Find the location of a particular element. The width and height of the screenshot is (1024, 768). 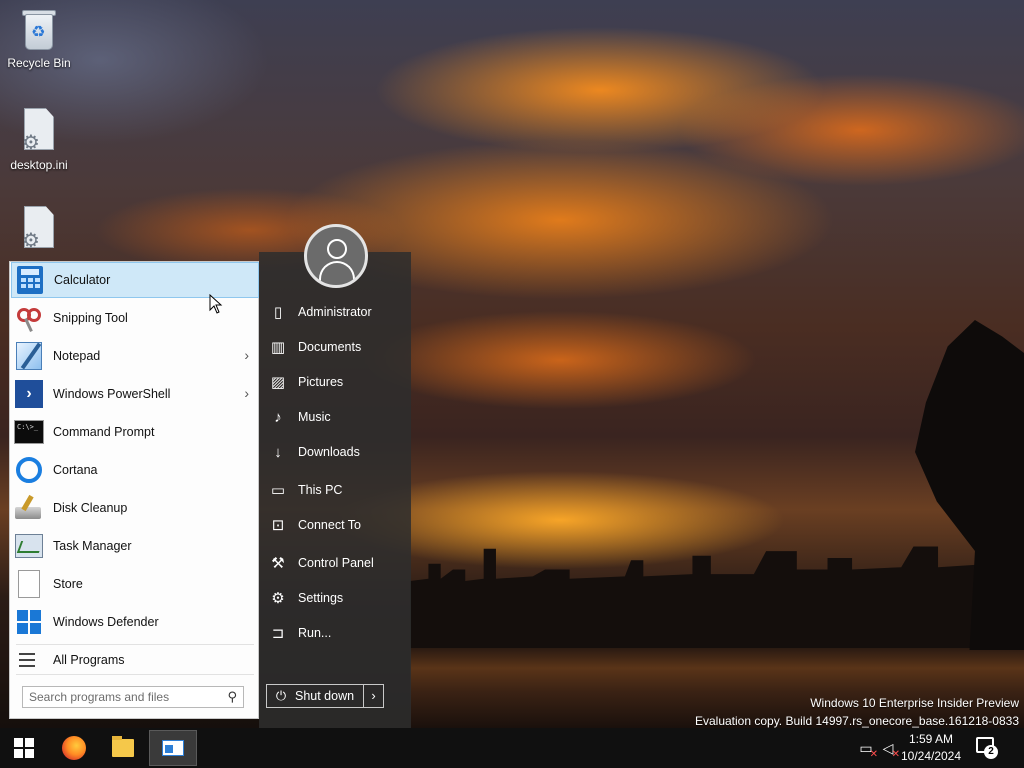

program-disk-cleanup: Disk Cleanup is located at coordinates (135, 508).